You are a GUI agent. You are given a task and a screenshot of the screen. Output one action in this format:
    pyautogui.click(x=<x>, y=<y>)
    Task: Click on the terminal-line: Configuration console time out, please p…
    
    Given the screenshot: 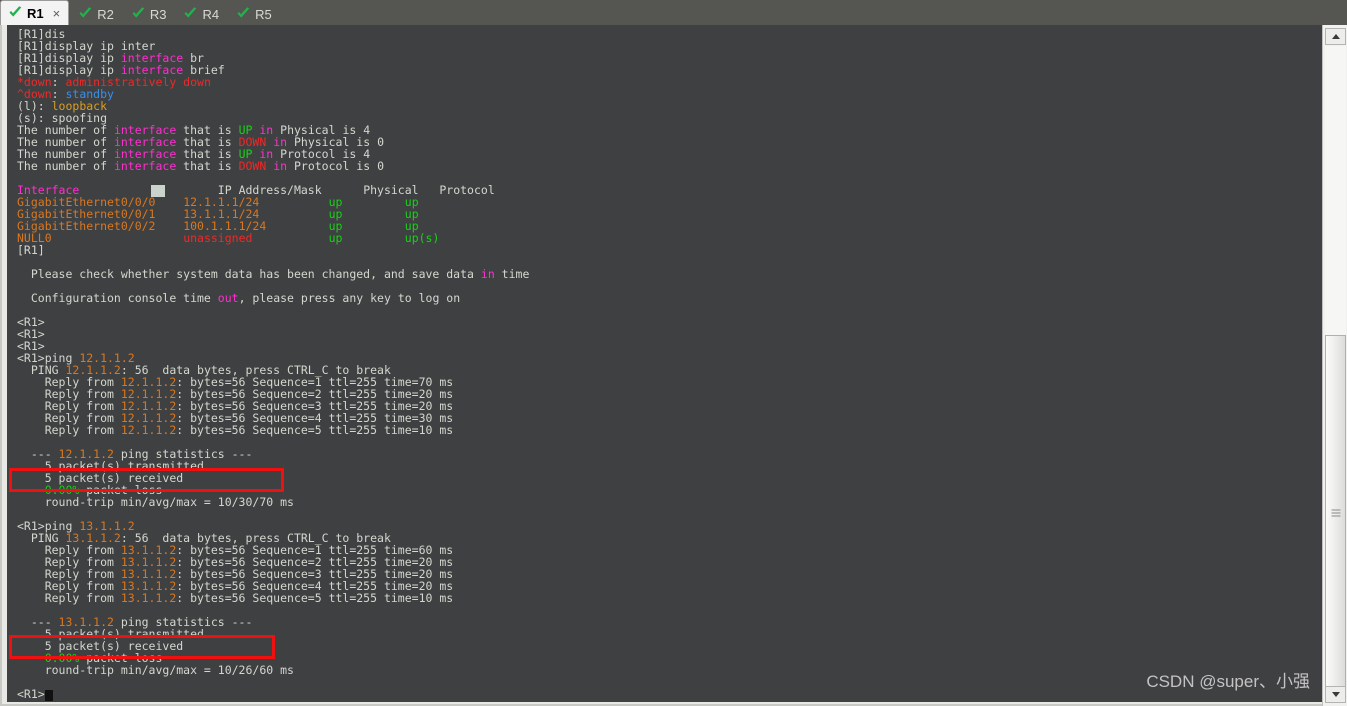 What is the action you would take?
    pyautogui.click(x=273, y=298)
    